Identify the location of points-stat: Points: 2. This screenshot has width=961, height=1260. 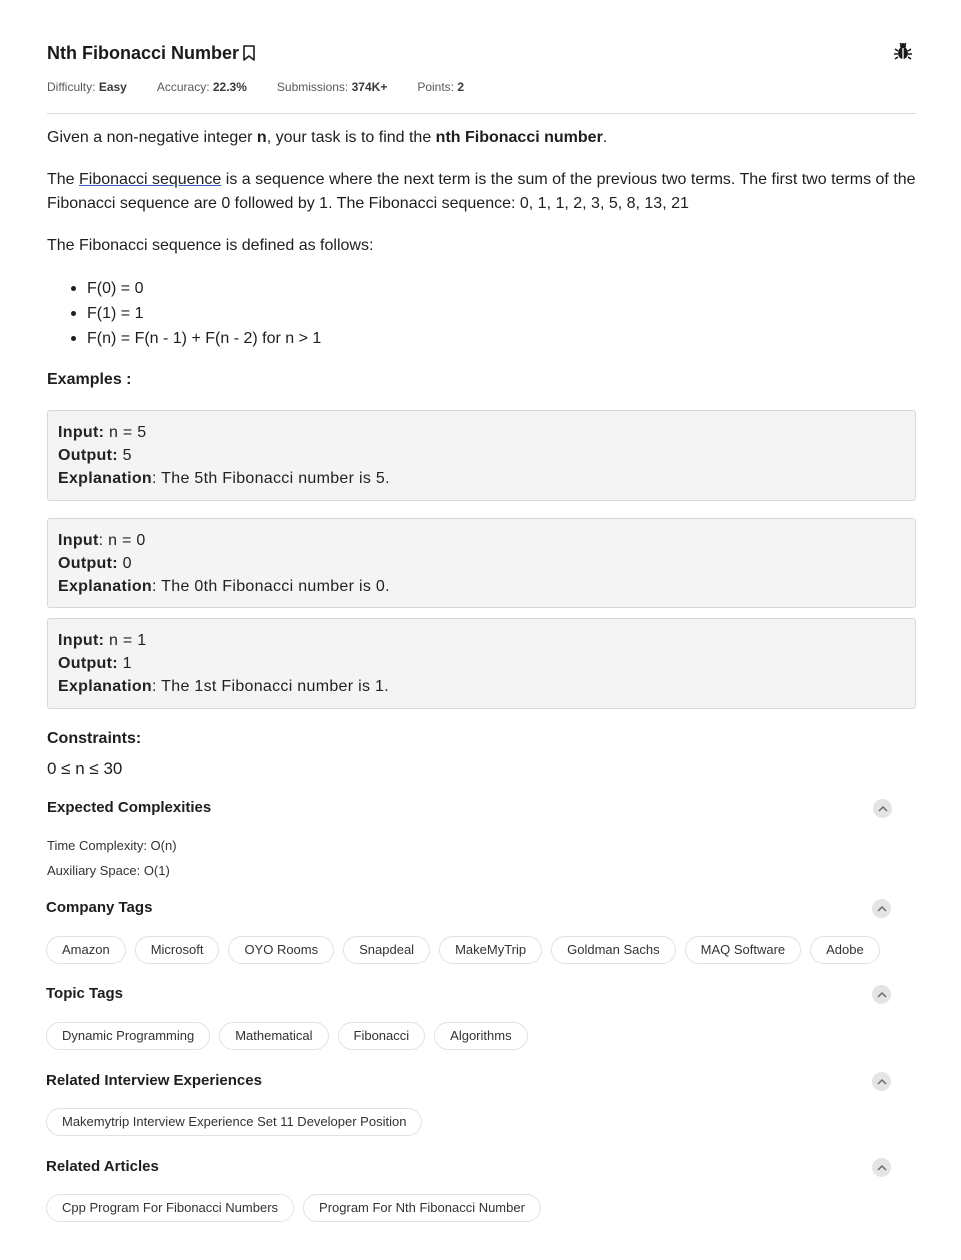
(441, 87).